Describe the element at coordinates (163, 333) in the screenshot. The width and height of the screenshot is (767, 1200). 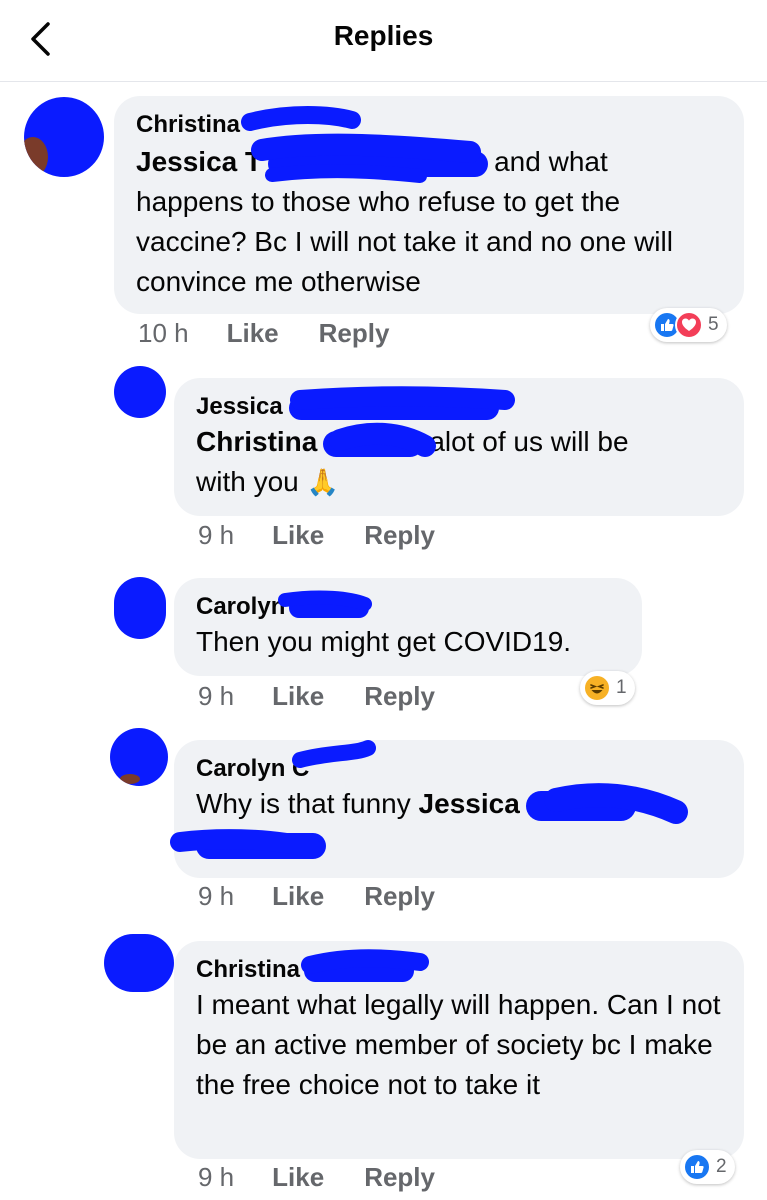
I see `timestamp: 10 h` at that location.